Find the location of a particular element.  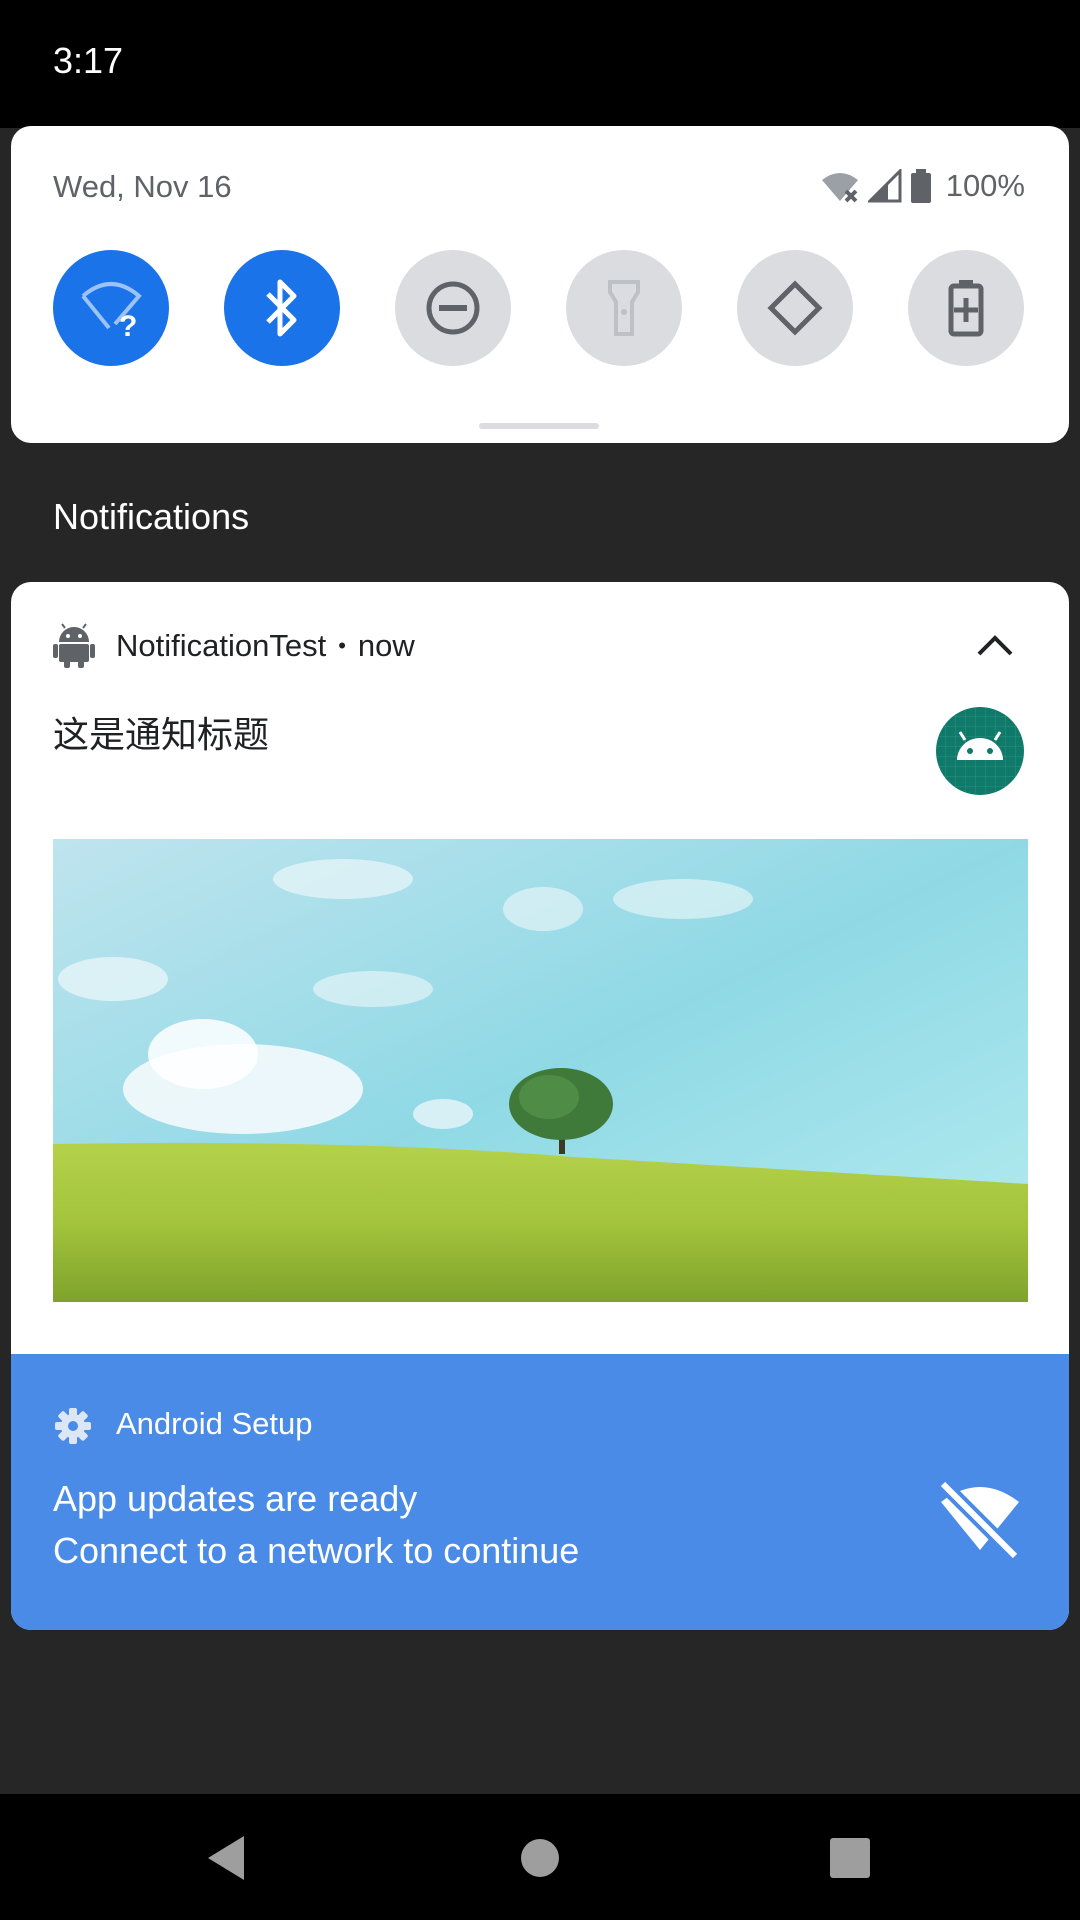

setup-title: App updates are ready is located at coordinates (235, 1498).